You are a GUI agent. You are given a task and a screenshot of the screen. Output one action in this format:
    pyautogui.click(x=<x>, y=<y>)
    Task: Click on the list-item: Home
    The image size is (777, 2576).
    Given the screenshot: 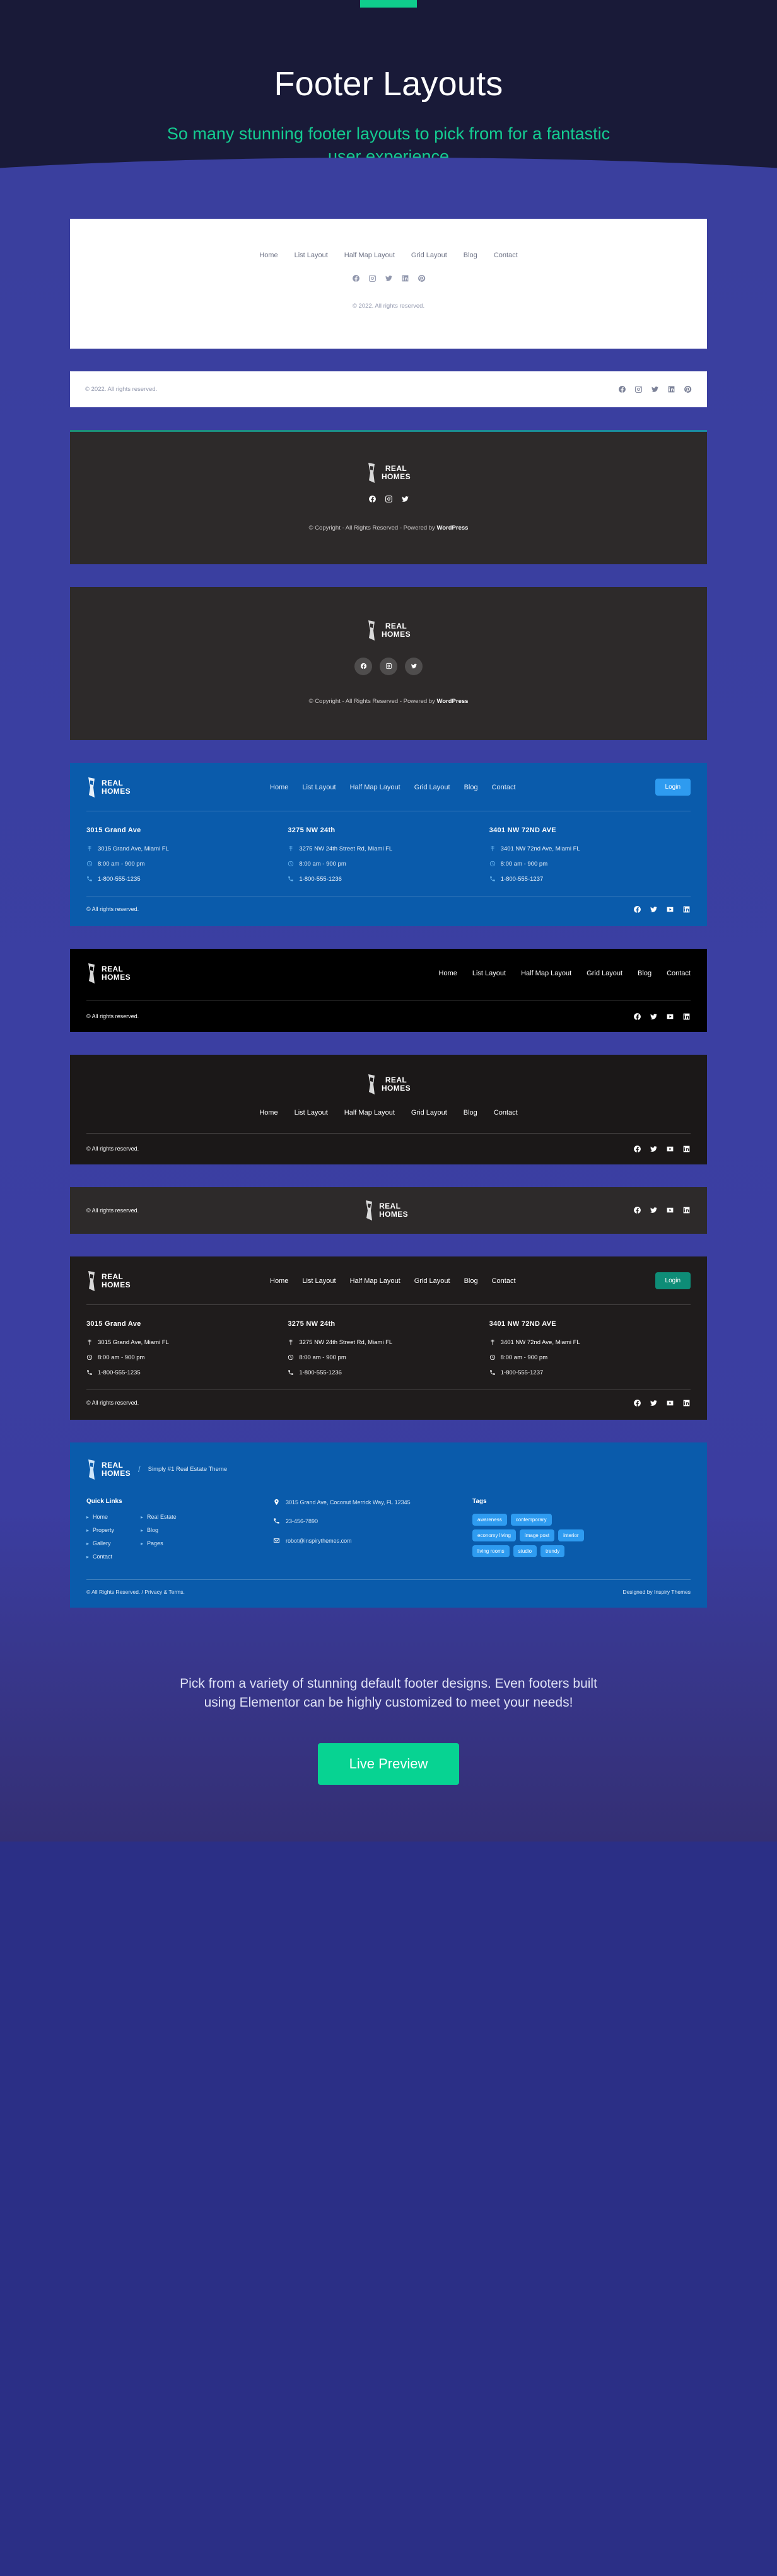 What is the action you would take?
    pyautogui.click(x=100, y=1517)
    